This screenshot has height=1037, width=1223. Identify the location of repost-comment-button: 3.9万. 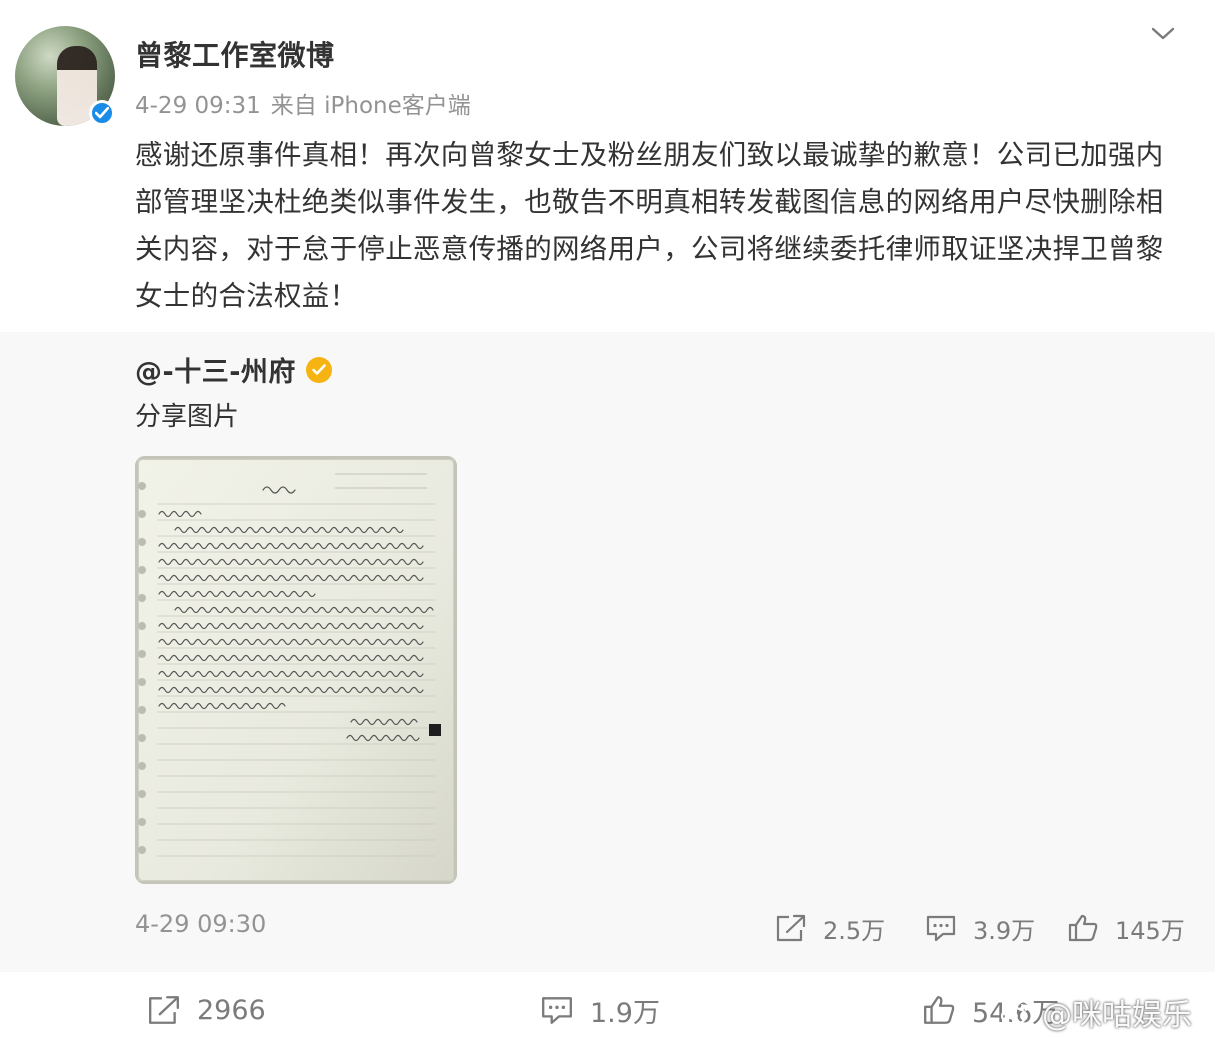
(980, 928).